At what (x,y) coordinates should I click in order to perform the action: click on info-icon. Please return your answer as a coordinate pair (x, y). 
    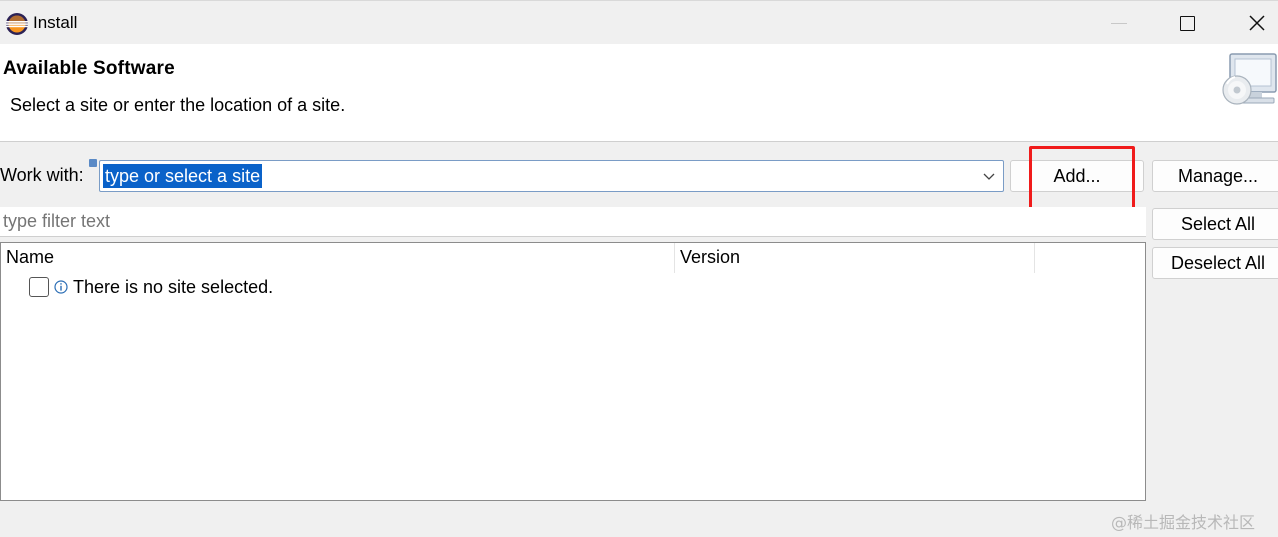
    Looking at the image, I should click on (61, 287).